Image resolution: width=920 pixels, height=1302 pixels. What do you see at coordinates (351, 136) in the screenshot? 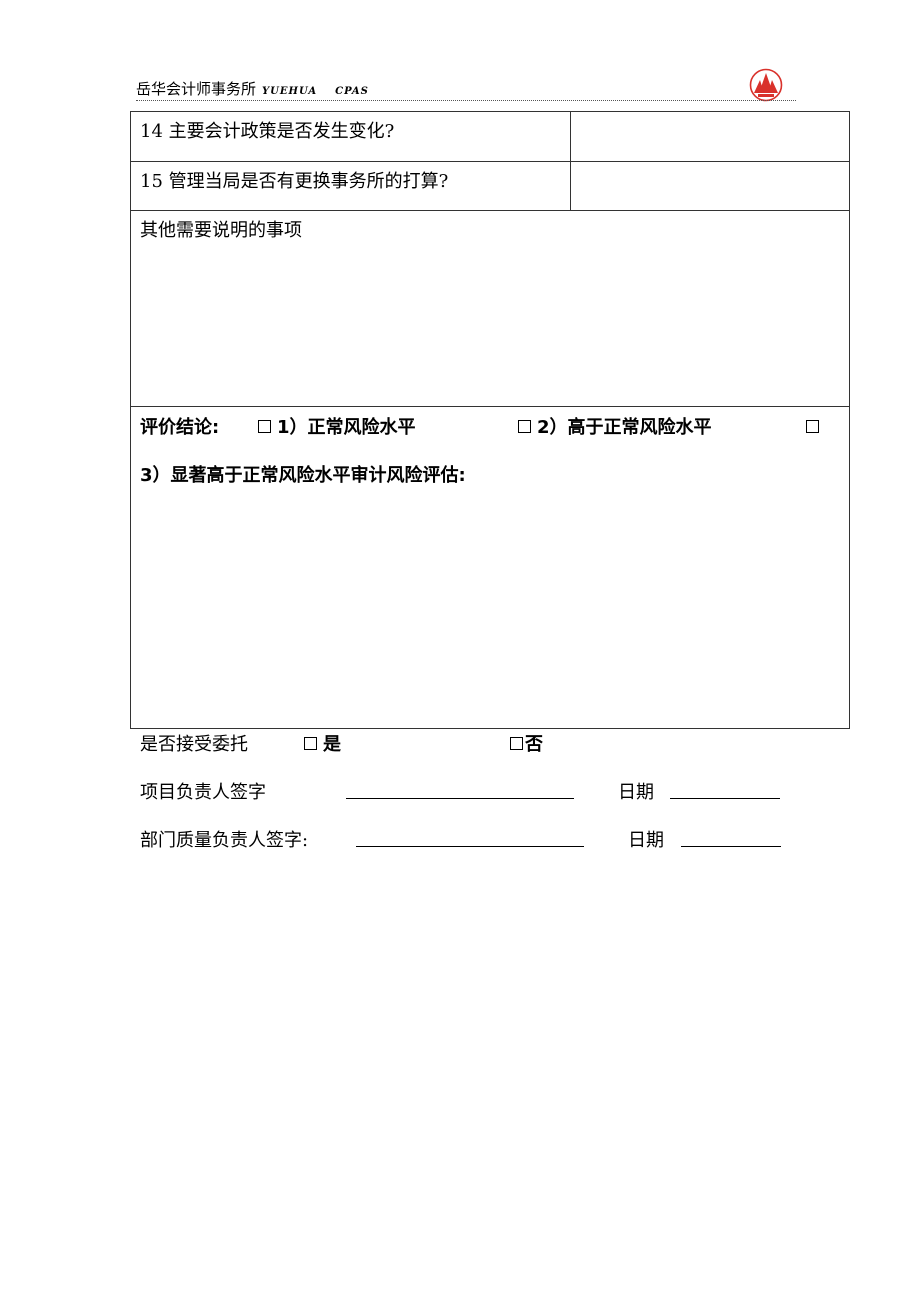
I see `question-cell: 14 主要会计政策是否发生变化?` at bounding box center [351, 136].